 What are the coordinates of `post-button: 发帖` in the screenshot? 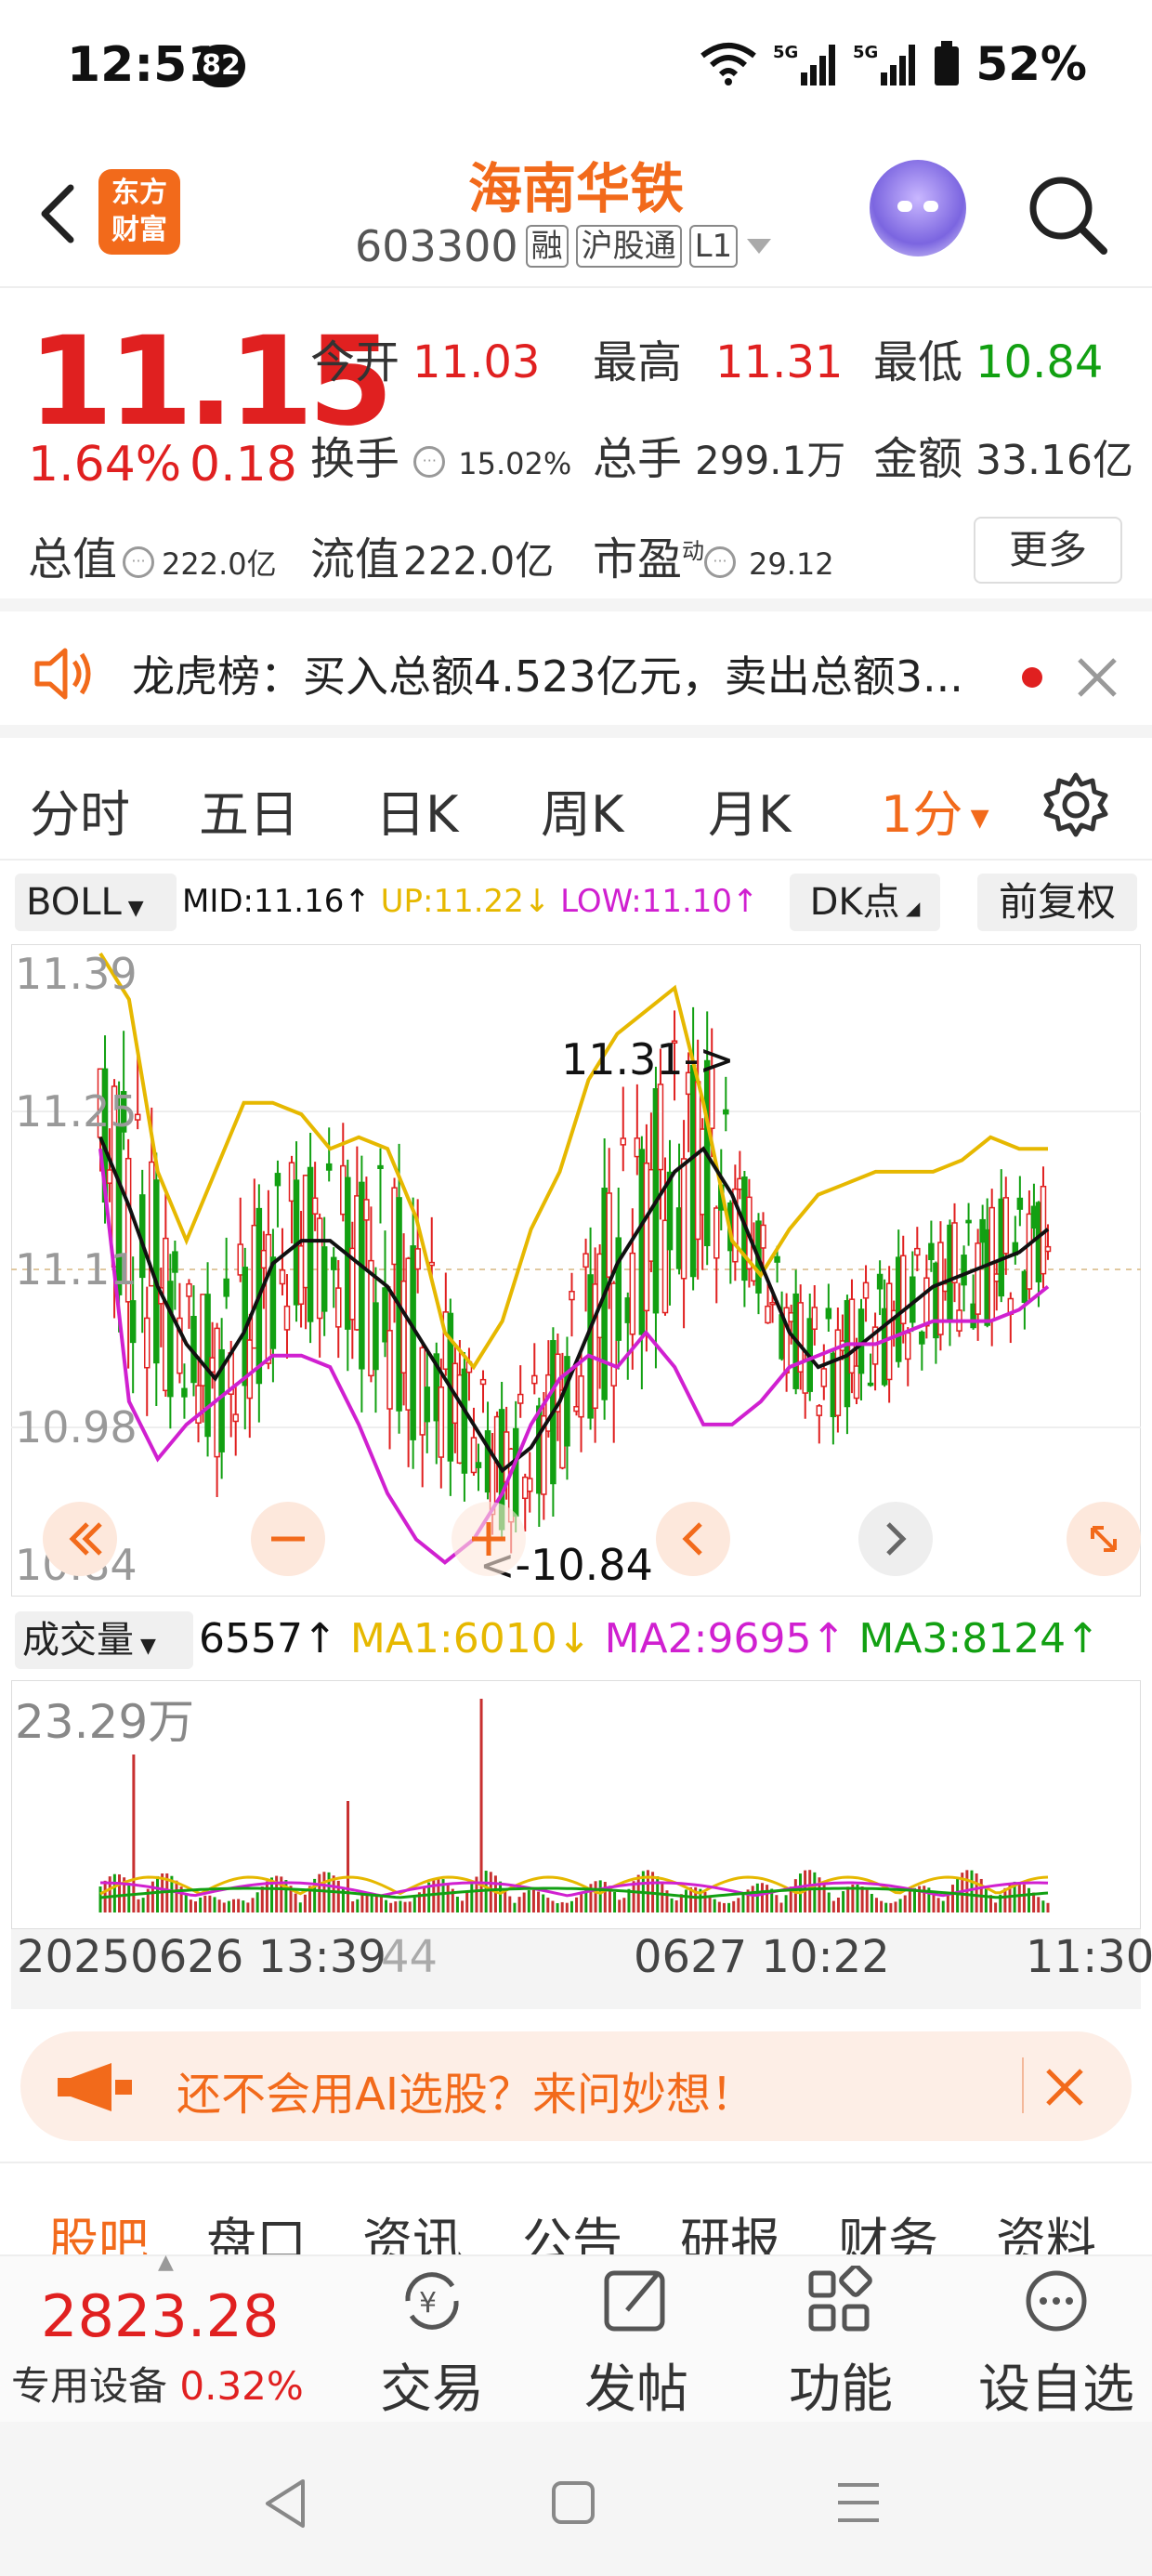 It's located at (636, 2344).